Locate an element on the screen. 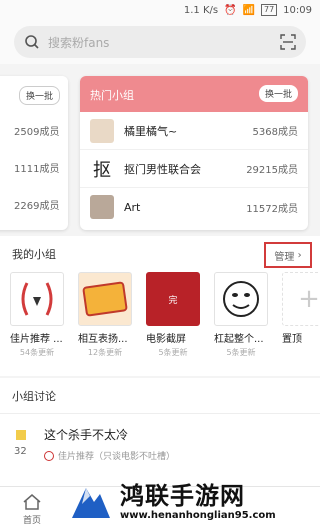  group-tile: 佳片推荐 ... 54条更新 is located at coordinates (37, 315).